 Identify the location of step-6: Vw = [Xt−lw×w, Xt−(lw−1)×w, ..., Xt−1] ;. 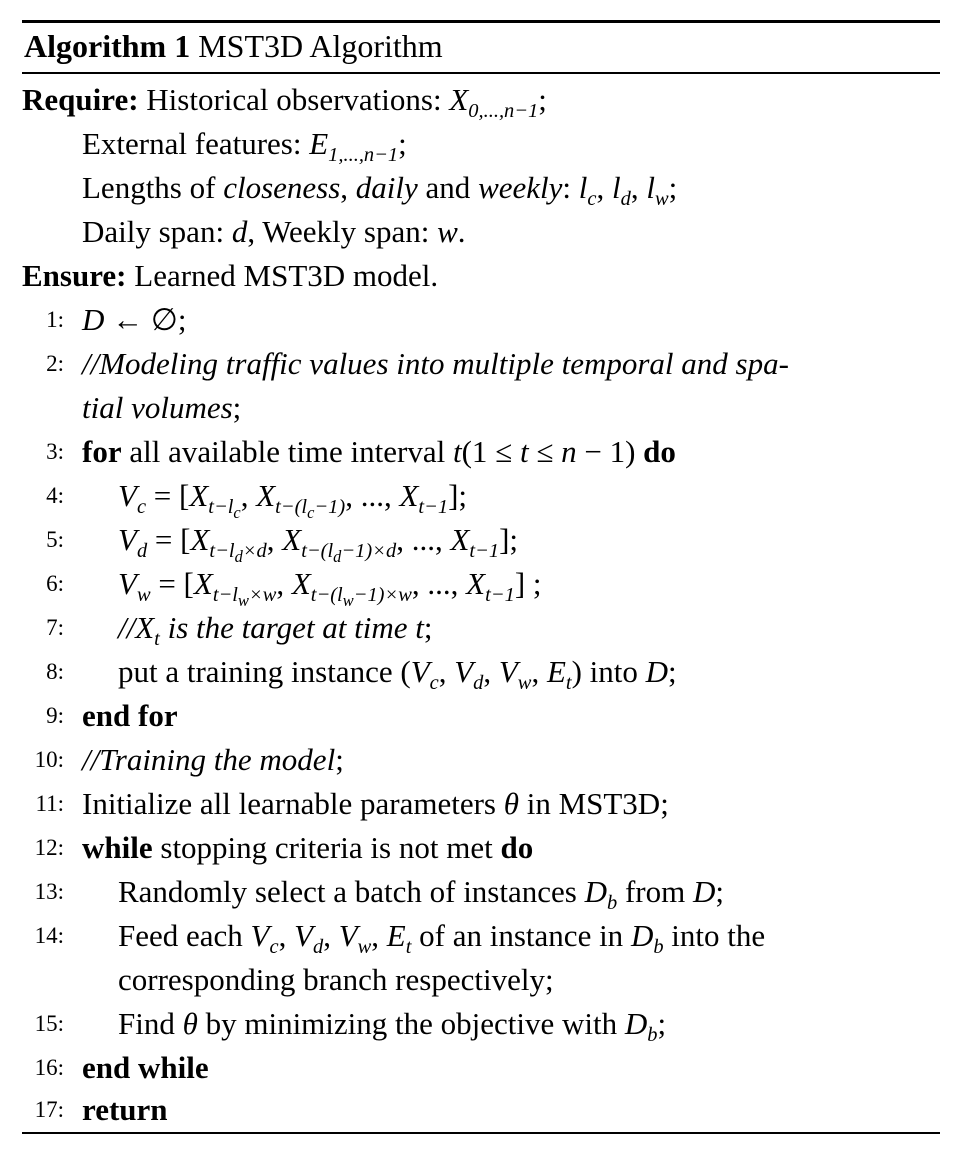
(330, 588).